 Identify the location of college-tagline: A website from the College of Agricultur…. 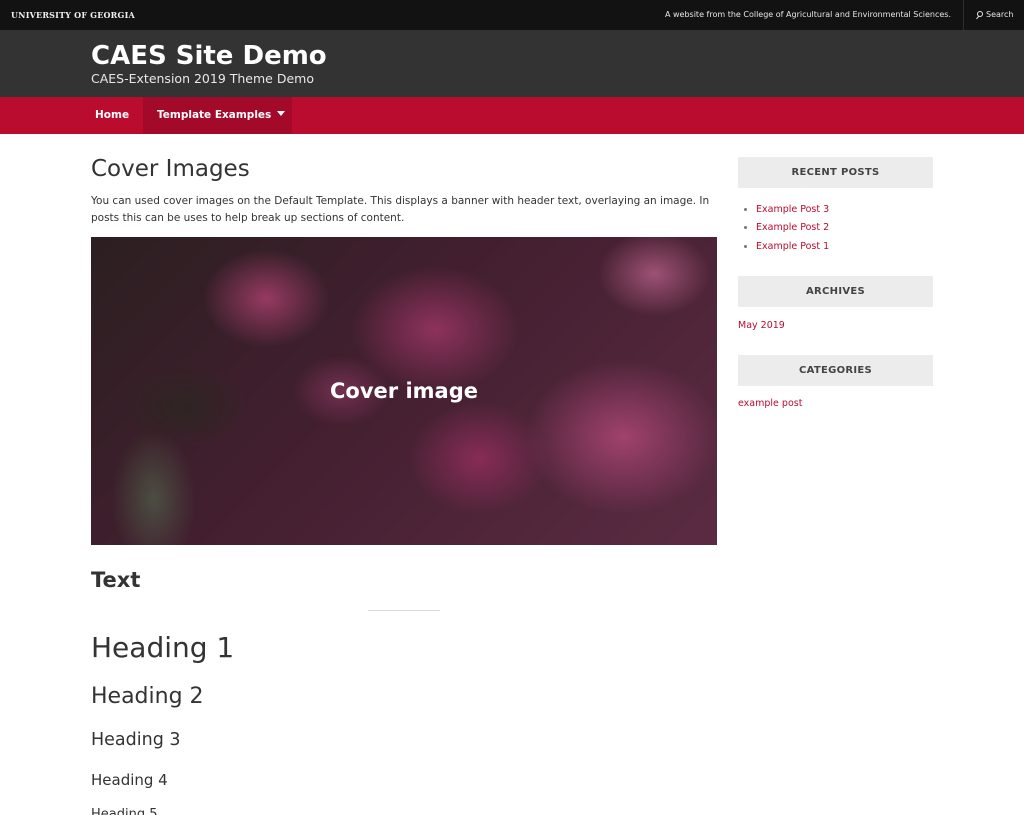
(808, 14).